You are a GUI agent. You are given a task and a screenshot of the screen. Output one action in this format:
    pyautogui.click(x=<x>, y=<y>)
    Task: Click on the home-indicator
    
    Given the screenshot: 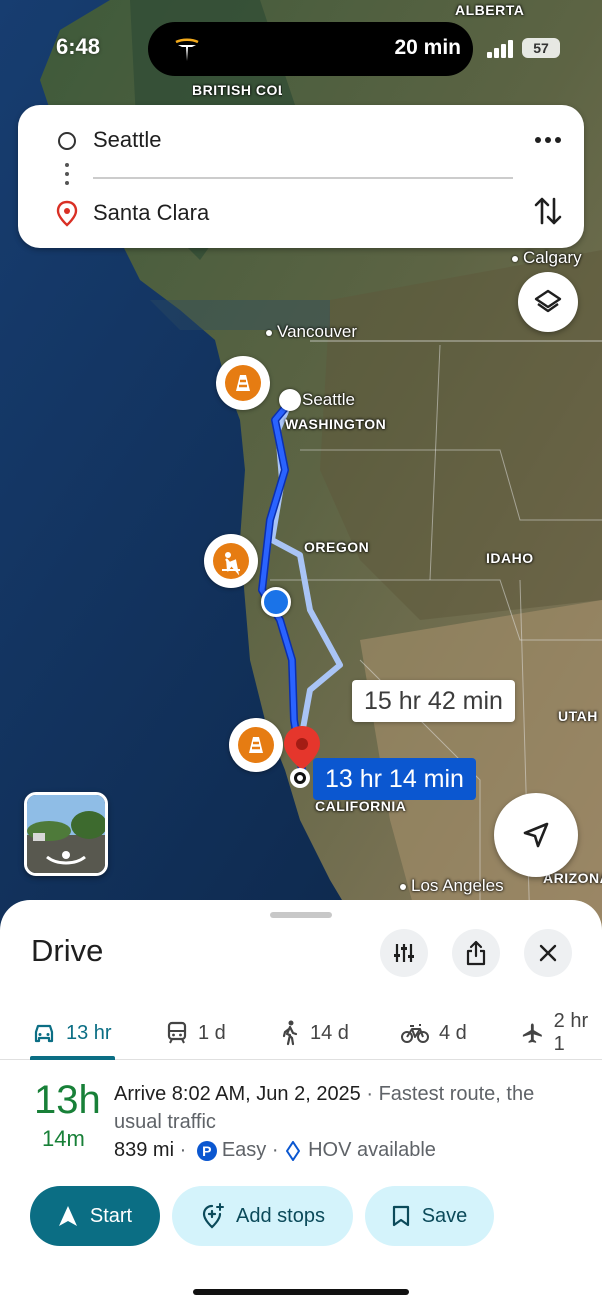 What is the action you would take?
    pyautogui.click(x=301, y=1292)
    